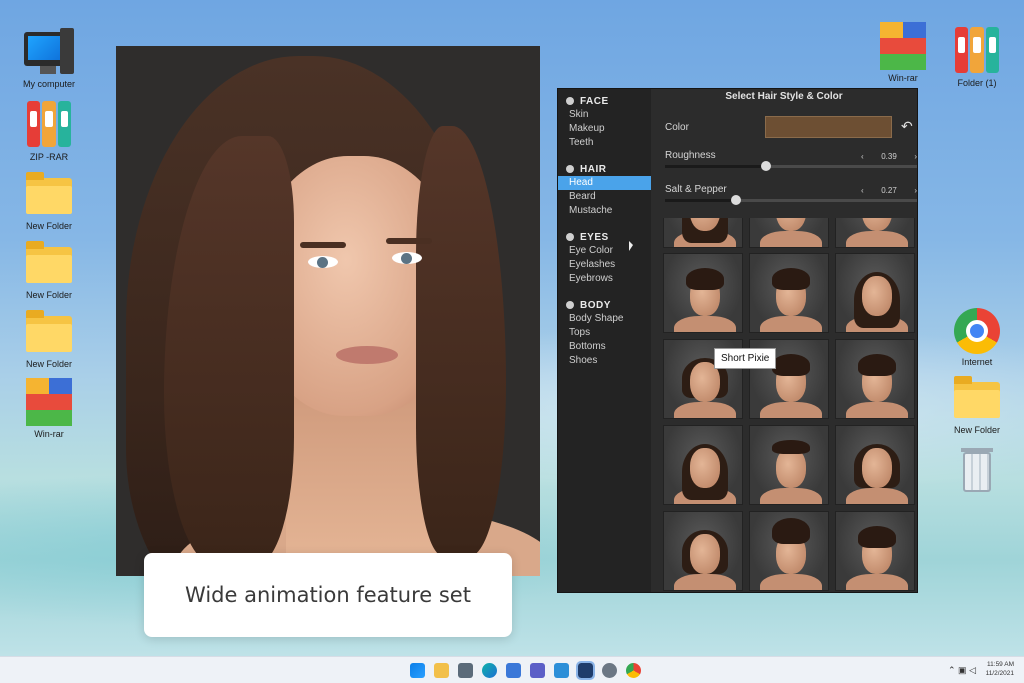 The width and height of the screenshot is (1024, 683). I want to click on eye-icon, so click(570, 237).